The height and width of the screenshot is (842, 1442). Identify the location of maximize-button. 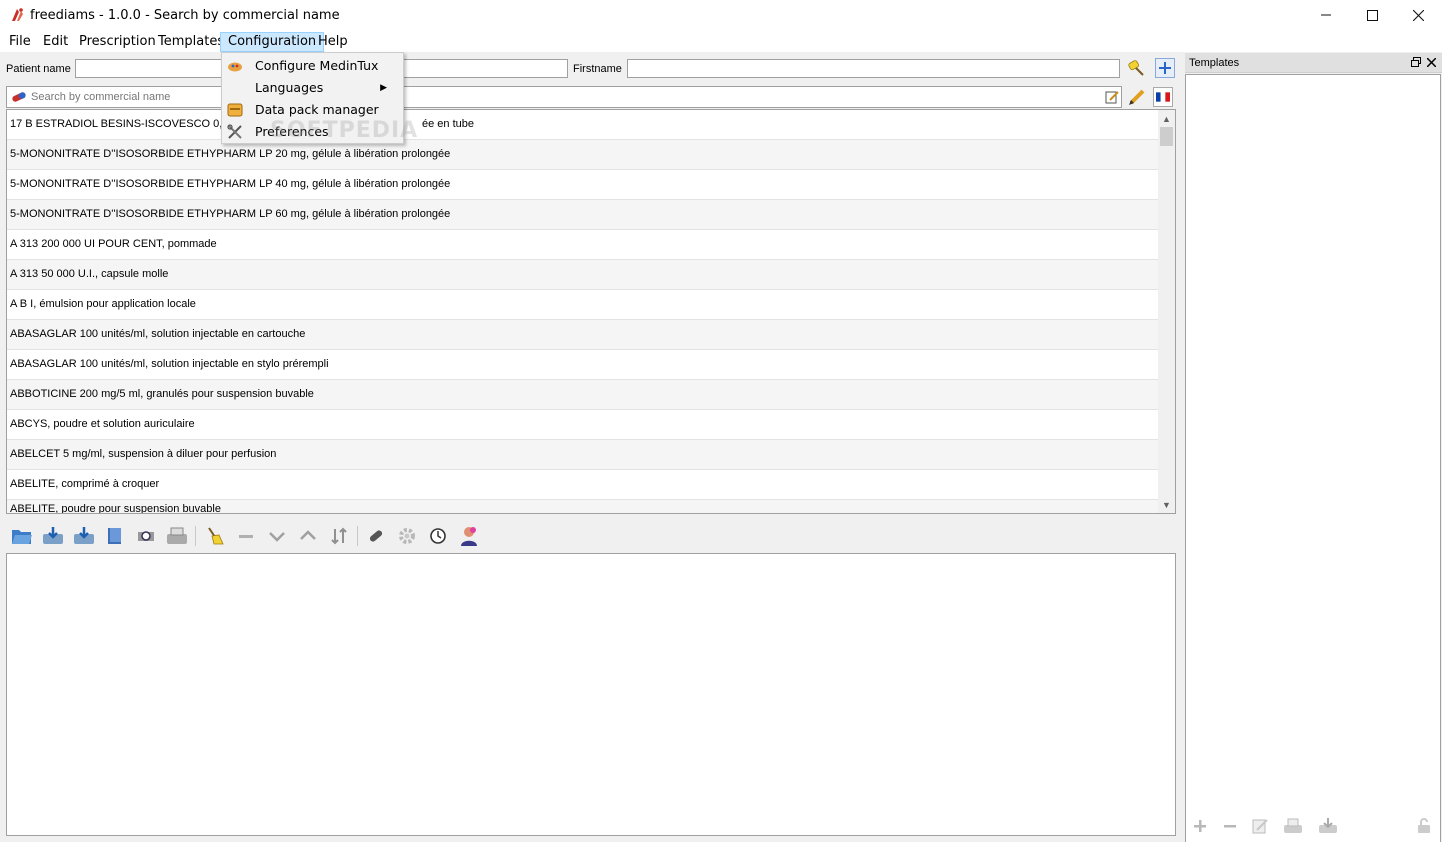
(1372, 15).